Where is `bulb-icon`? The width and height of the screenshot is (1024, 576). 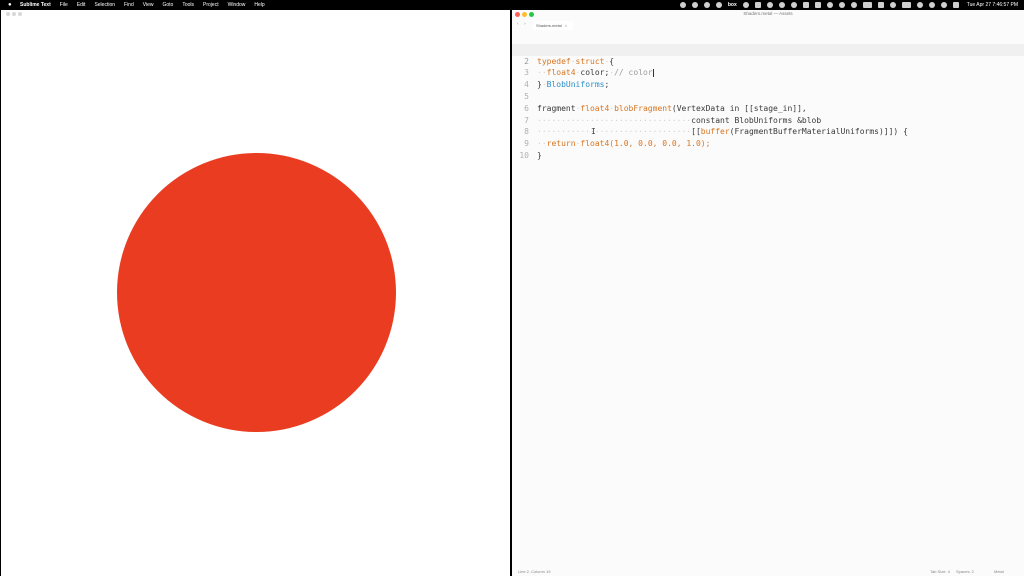
bulb-icon is located at coordinates (694, 5).